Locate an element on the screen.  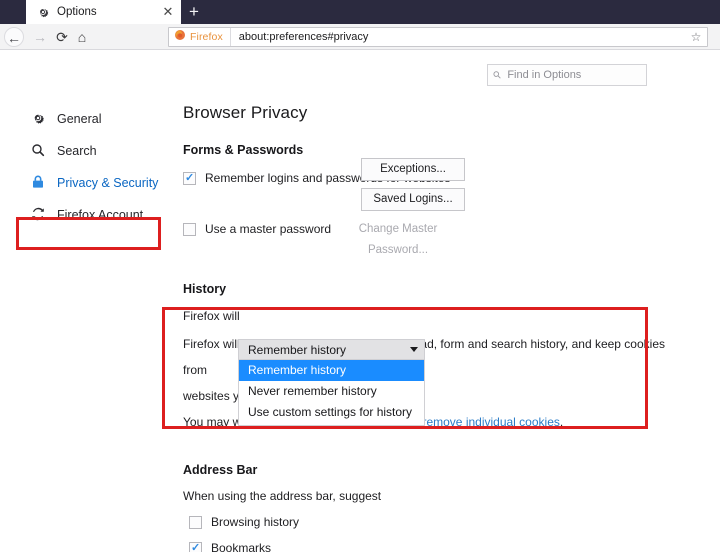
history-mode-select: Remember history is located at coordinates (331, 349).